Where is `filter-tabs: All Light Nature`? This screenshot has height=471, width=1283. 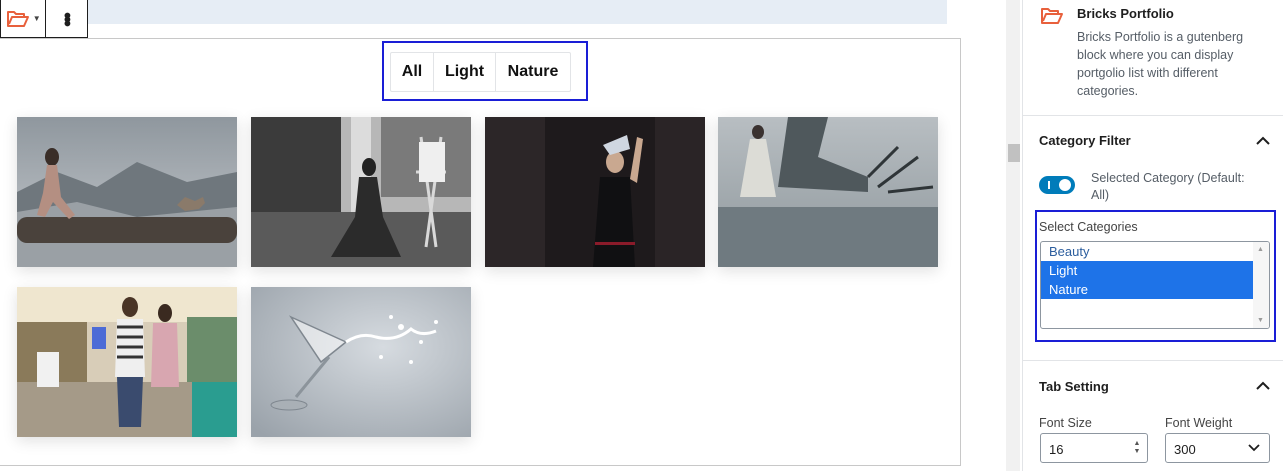 filter-tabs: All Light Nature is located at coordinates (480, 72).